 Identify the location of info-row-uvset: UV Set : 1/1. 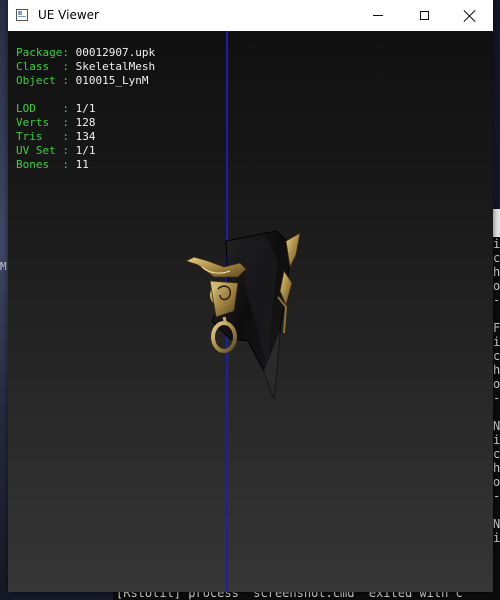
(85, 151).